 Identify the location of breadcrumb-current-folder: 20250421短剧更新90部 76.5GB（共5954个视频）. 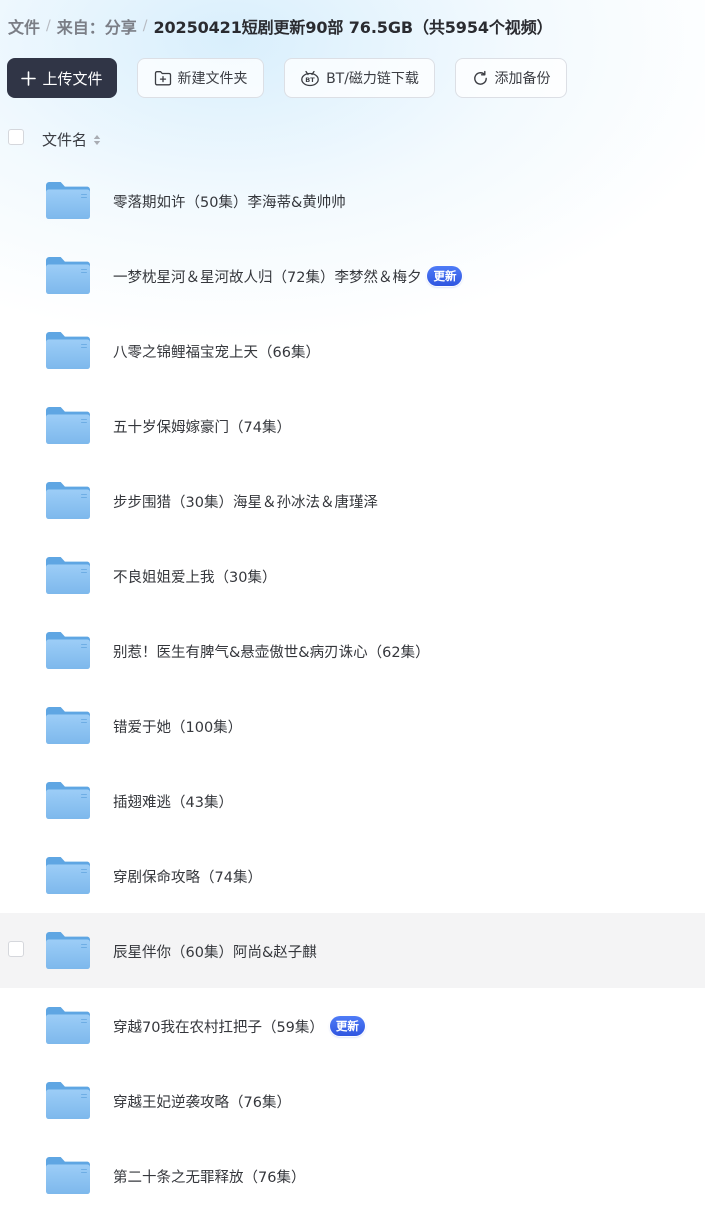
(353, 27).